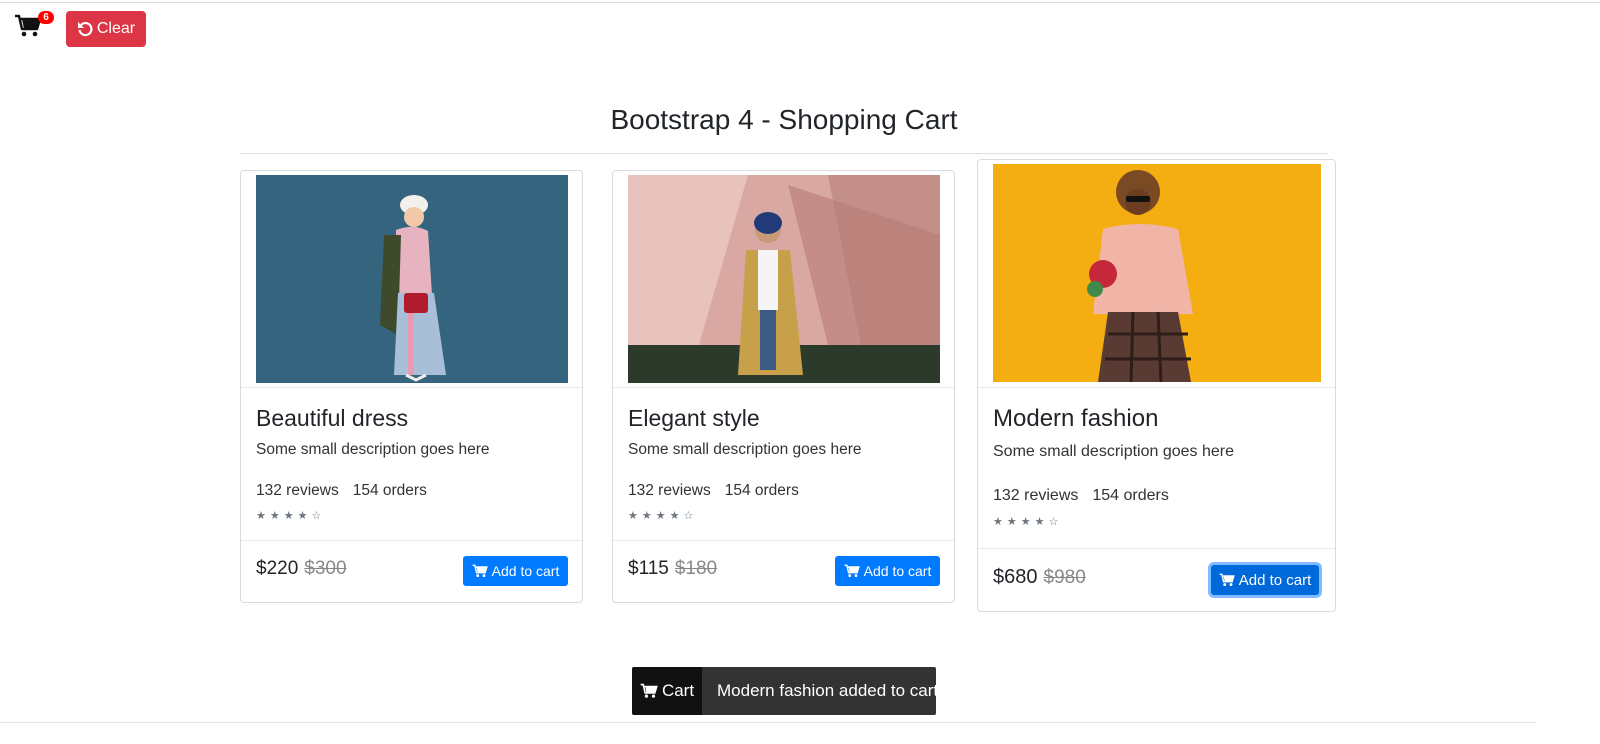  What do you see at coordinates (1076, 418) in the screenshot?
I see `product-name: Modern fashion` at bounding box center [1076, 418].